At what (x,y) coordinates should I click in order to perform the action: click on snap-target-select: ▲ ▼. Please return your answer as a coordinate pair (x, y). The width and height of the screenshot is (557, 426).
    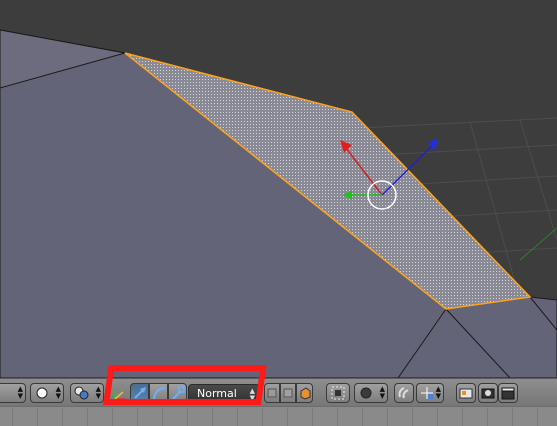
    Looking at the image, I should click on (430, 393).